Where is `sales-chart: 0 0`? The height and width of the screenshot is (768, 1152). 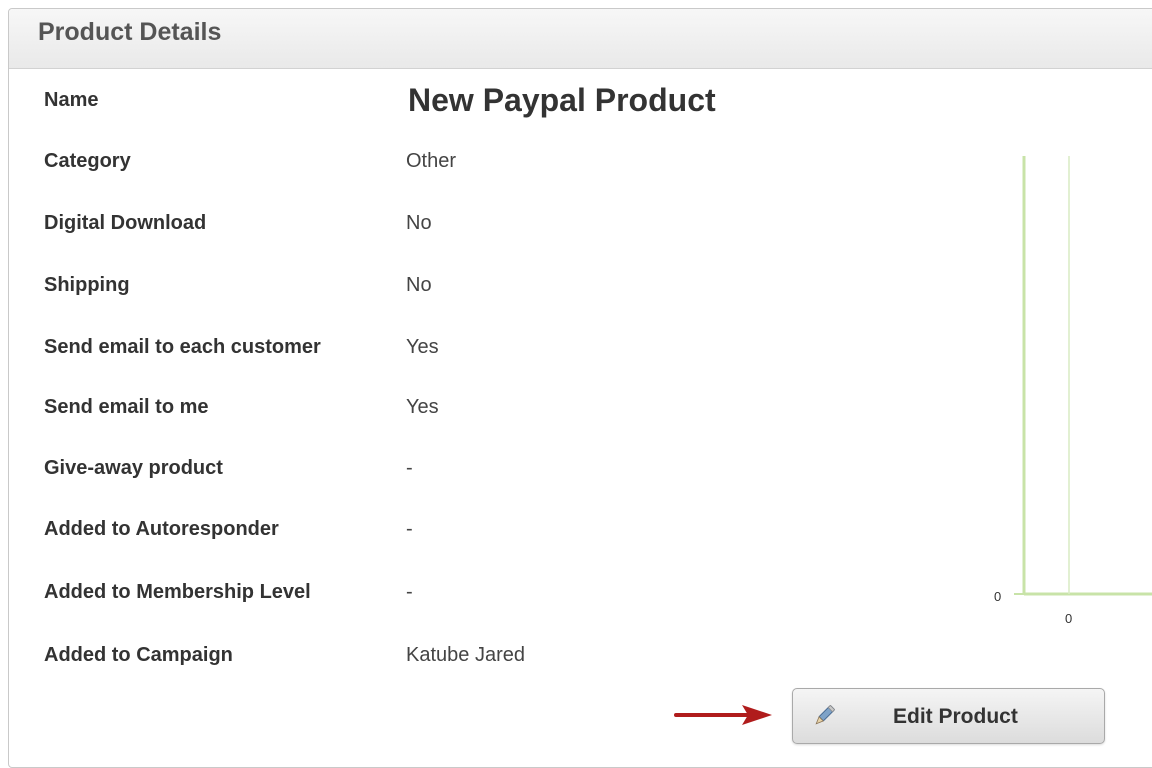
sales-chart: 0 0 is located at coordinates (1073, 391).